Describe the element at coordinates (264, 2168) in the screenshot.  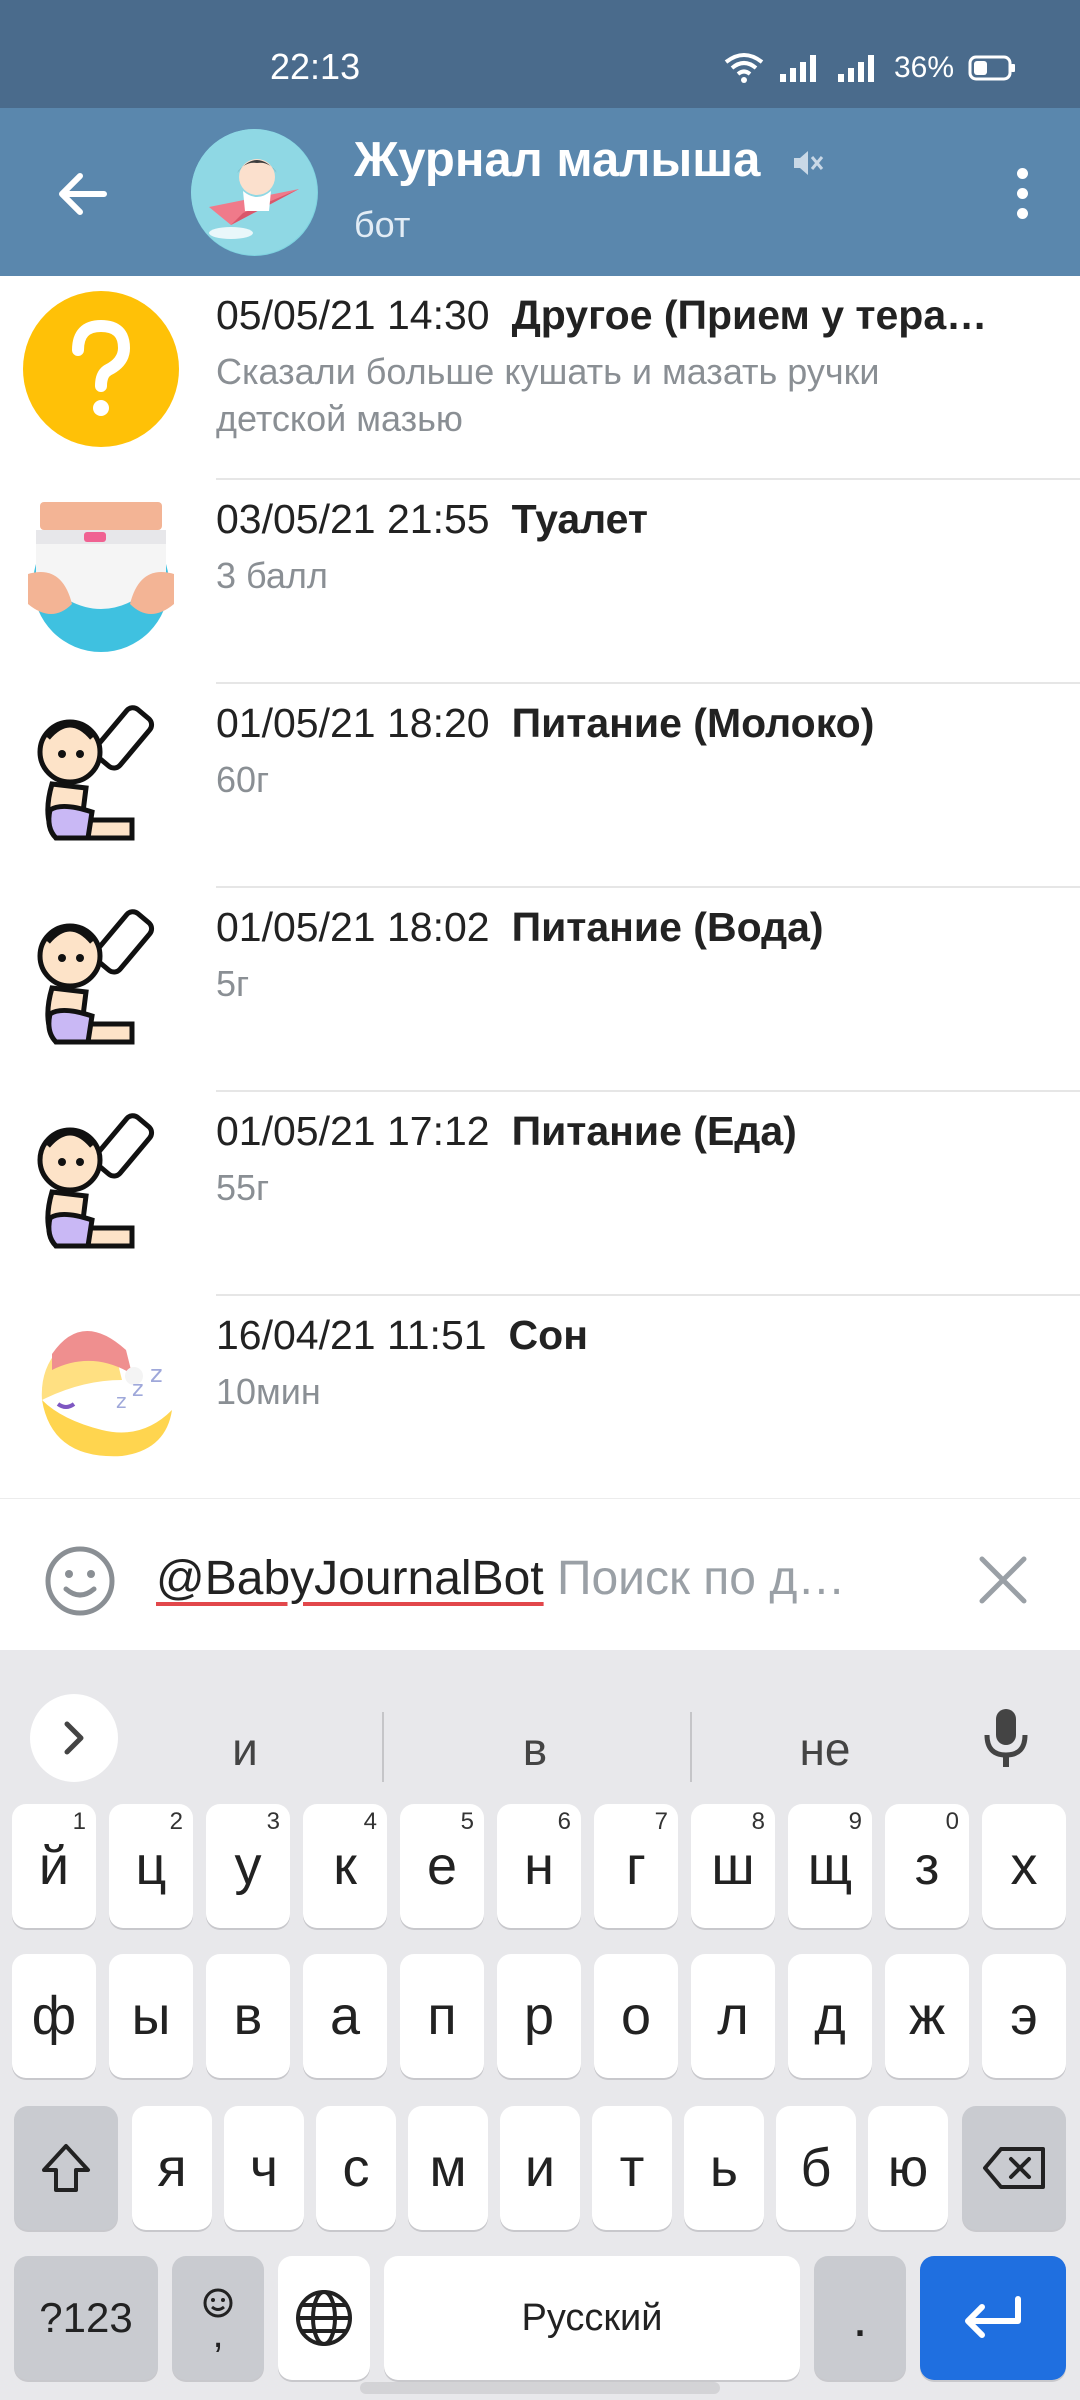
I see `key-ч: ч` at that location.